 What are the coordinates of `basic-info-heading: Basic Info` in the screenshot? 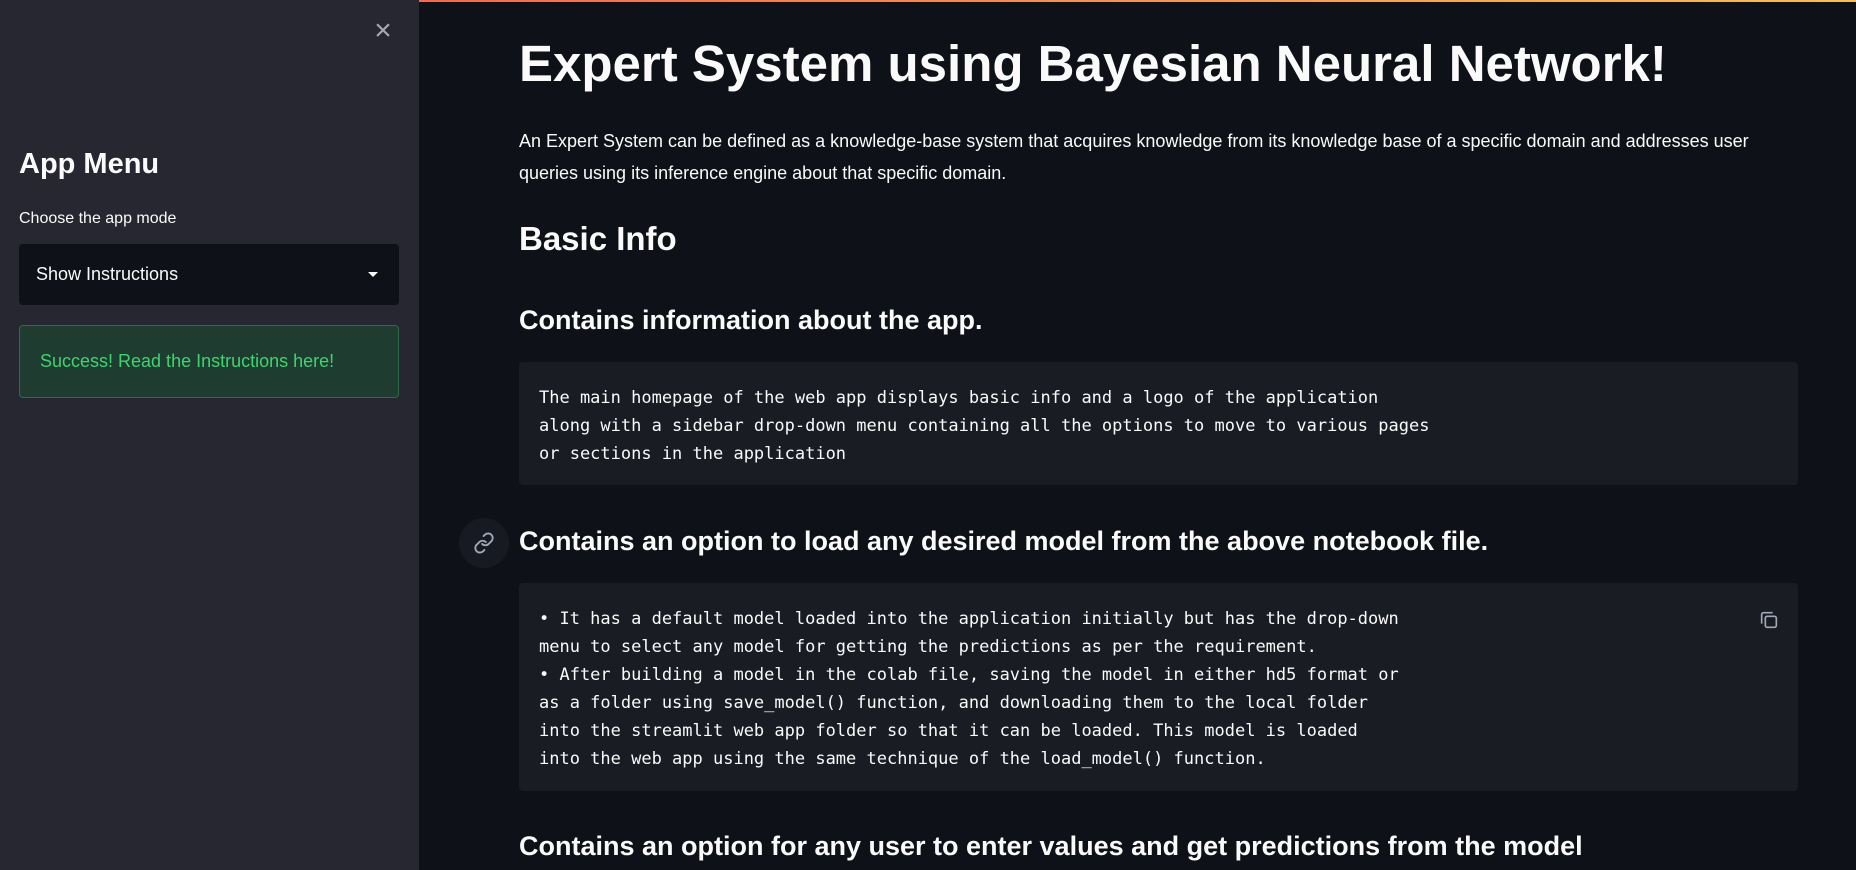 It's located at (598, 238).